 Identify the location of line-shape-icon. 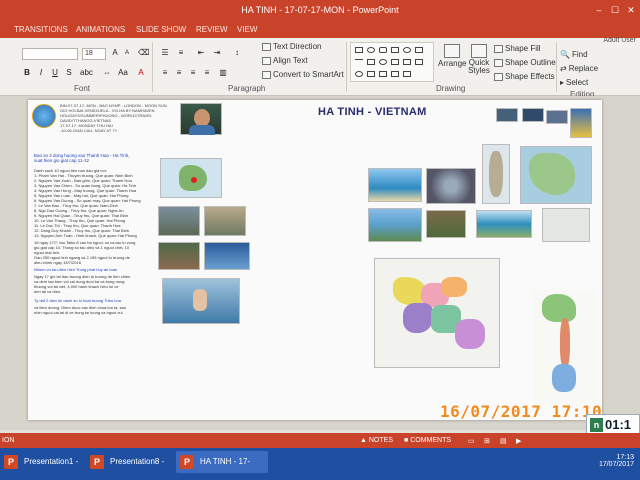
(359, 62).